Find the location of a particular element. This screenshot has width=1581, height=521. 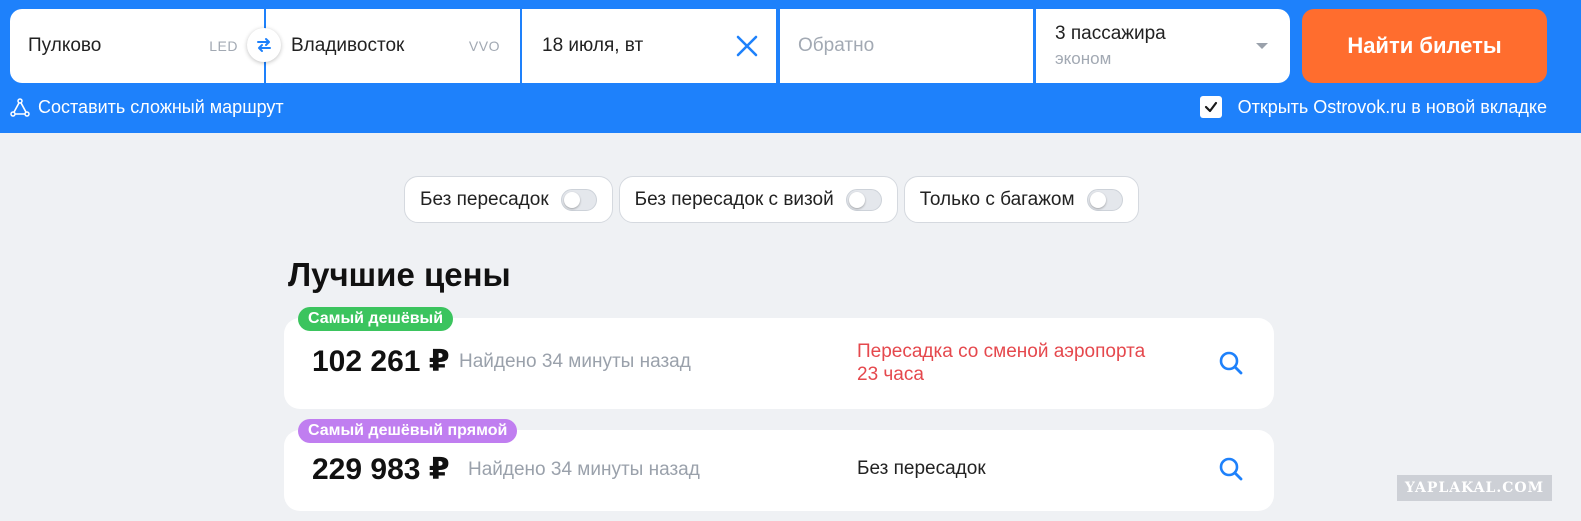

search-tickets-button: Найти билеты is located at coordinates (1424, 46).